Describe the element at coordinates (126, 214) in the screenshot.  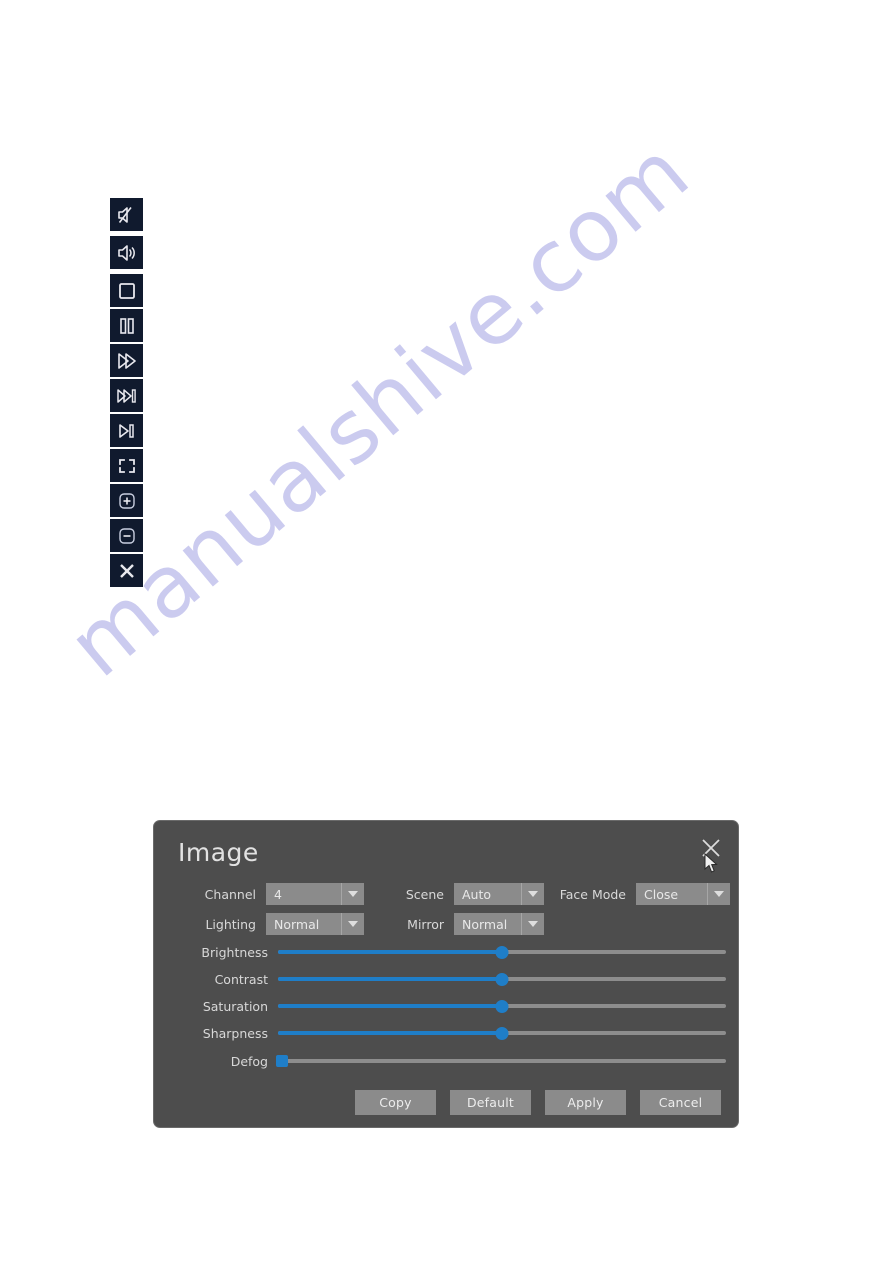
I see `mute-icon` at that location.